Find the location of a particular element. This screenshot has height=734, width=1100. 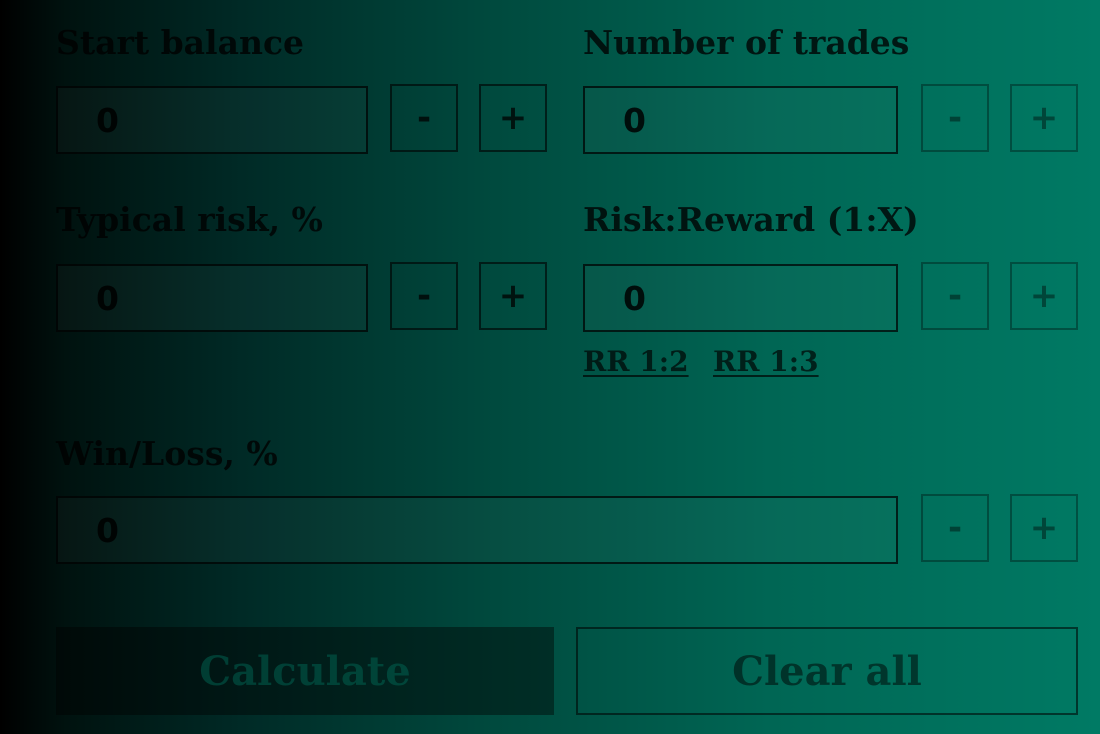

start-balance-label: Start balance is located at coordinates (180, 42).